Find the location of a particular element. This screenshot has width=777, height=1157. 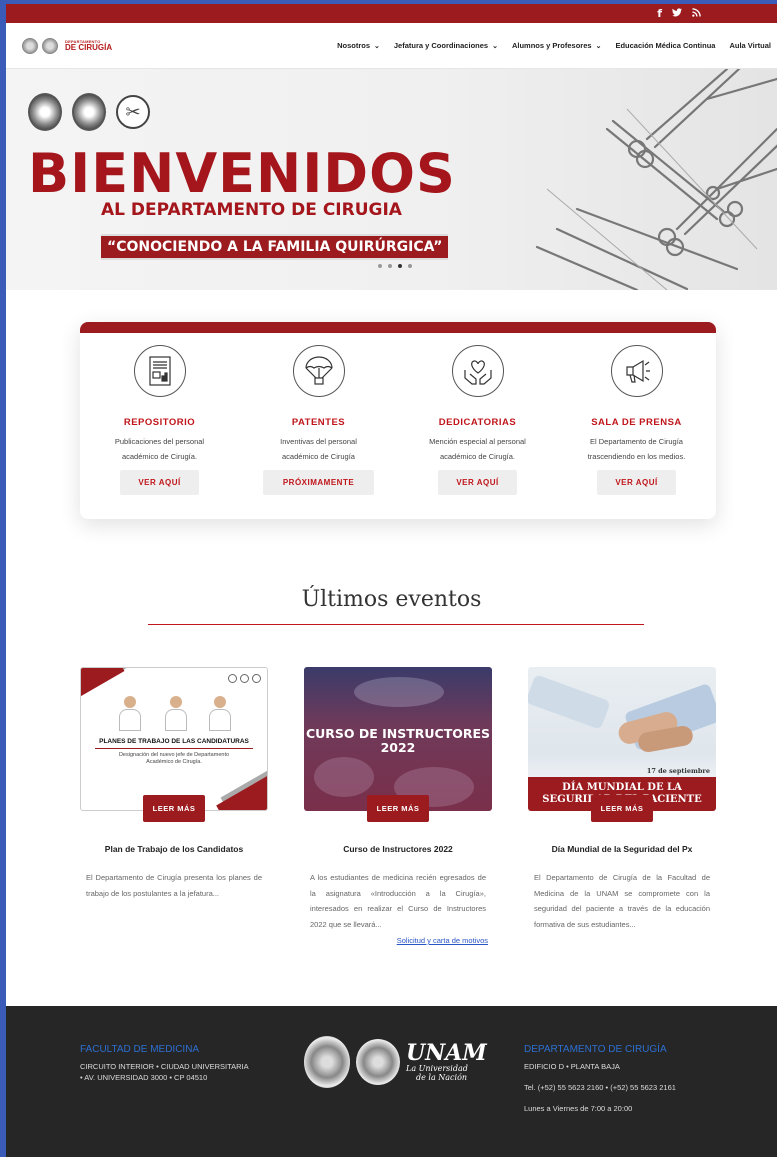

unam-wordmark: UNAM is located at coordinates (446, 1053).